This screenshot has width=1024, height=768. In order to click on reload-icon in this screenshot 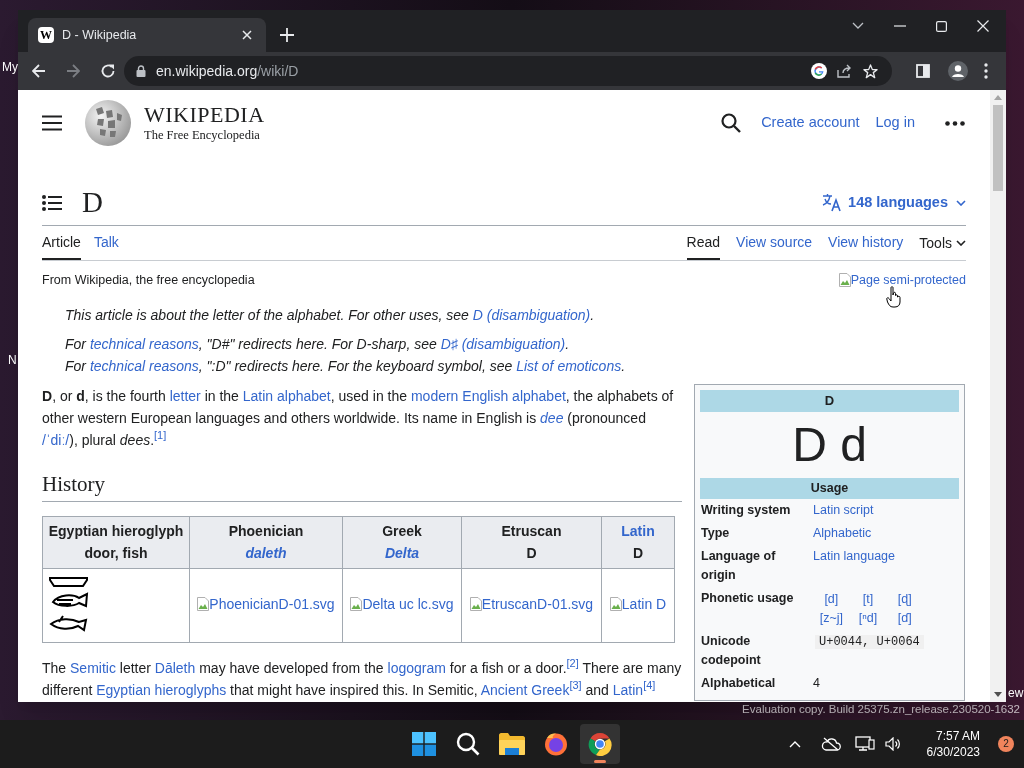, I will do `click(108, 71)`.